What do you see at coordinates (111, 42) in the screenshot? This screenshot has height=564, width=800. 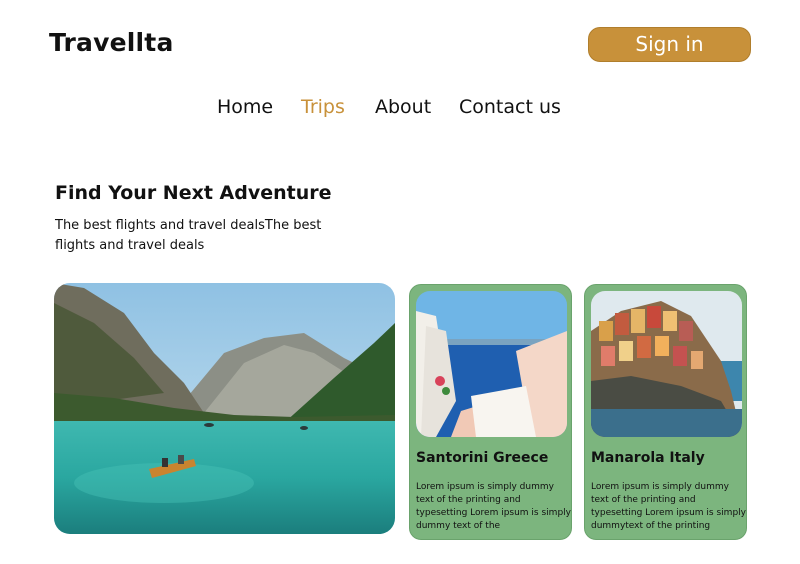 I see `logo: Travellta` at bounding box center [111, 42].